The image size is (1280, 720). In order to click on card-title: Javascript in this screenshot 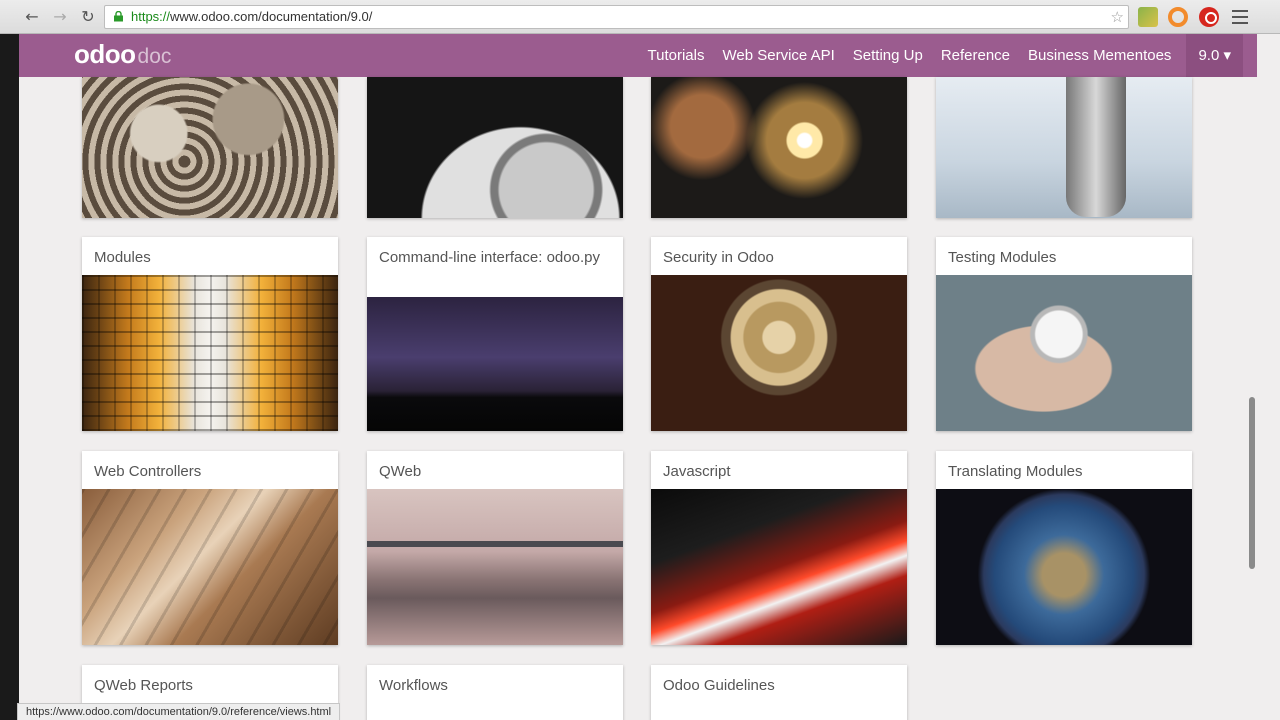, I will do `click(697, 471)`.